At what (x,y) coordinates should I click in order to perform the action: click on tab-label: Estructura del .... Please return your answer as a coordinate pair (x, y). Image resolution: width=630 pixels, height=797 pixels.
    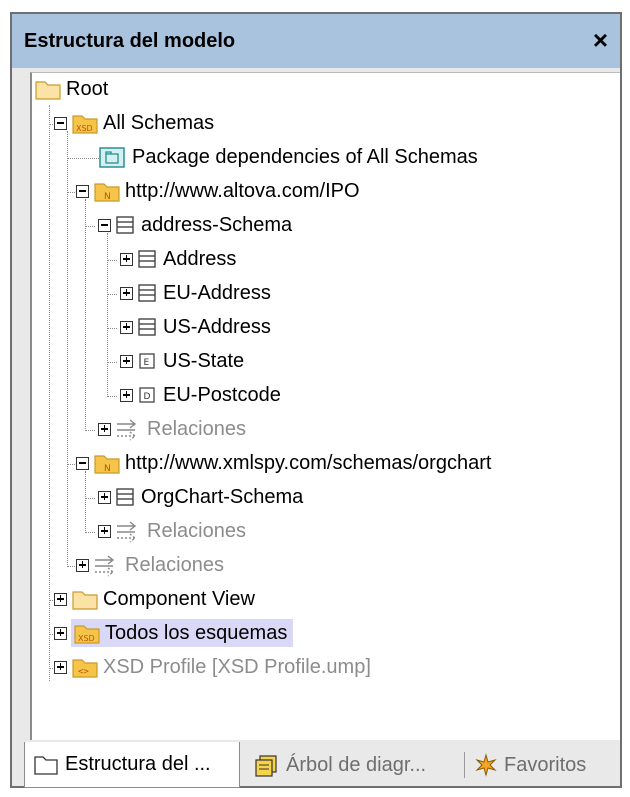
    Looking at the image, I should click on (138, 764).